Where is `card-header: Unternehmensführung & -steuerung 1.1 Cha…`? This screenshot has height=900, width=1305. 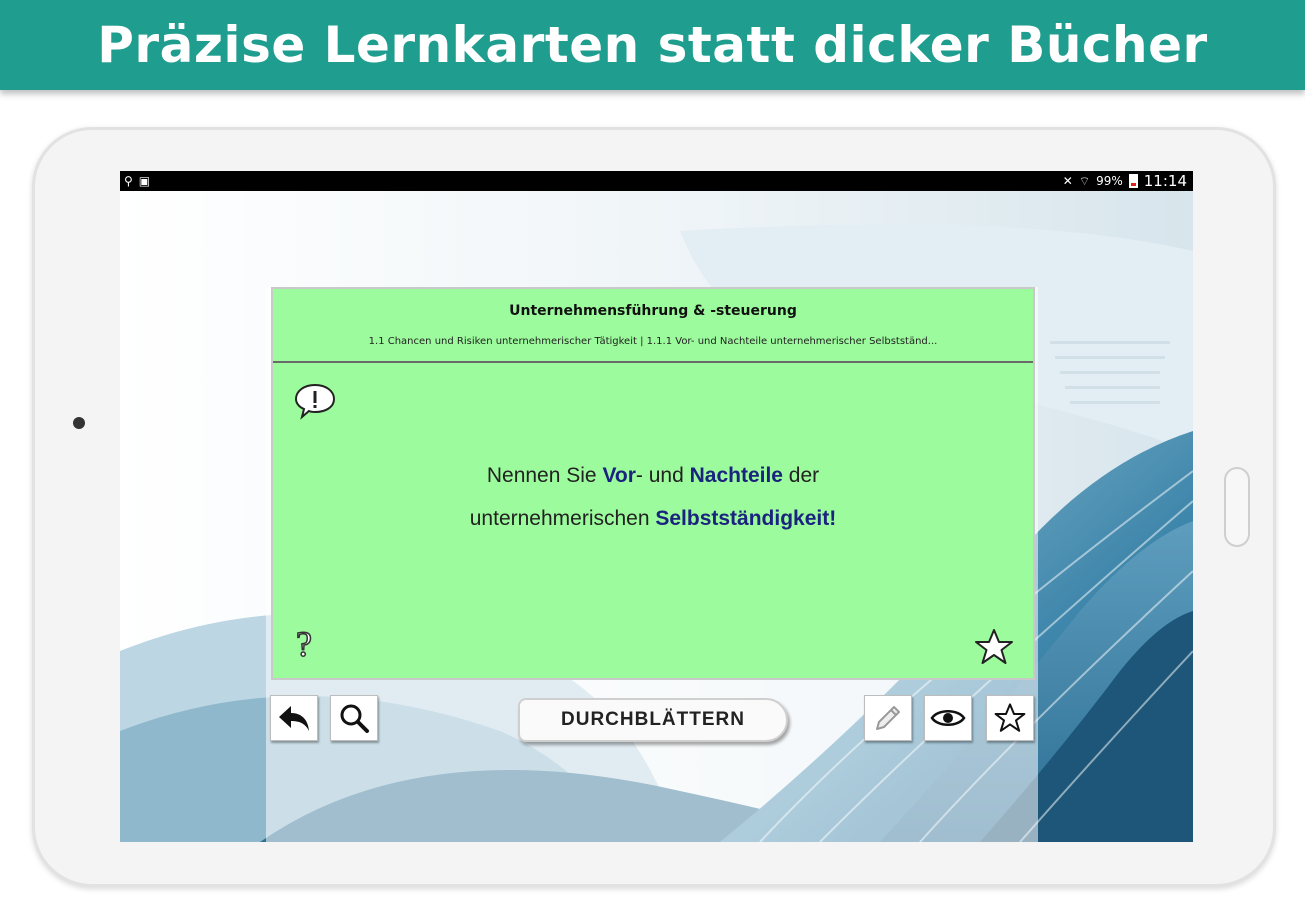
card-header: Unternehmensführung & -steuerung 1.1 Cha… is located at coordinates (653, 326).